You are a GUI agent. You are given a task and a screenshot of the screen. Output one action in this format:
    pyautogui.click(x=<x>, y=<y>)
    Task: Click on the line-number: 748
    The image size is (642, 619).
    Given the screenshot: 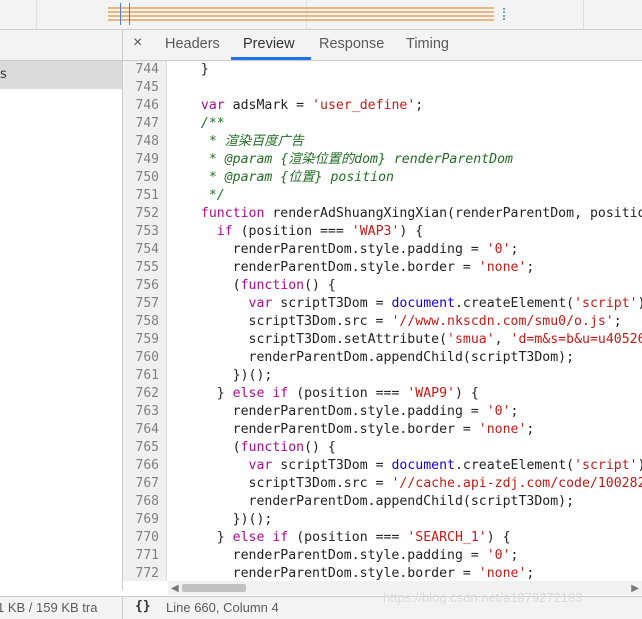 What is the action you would take?
    pyautogui.click(x=147, y=141)
    